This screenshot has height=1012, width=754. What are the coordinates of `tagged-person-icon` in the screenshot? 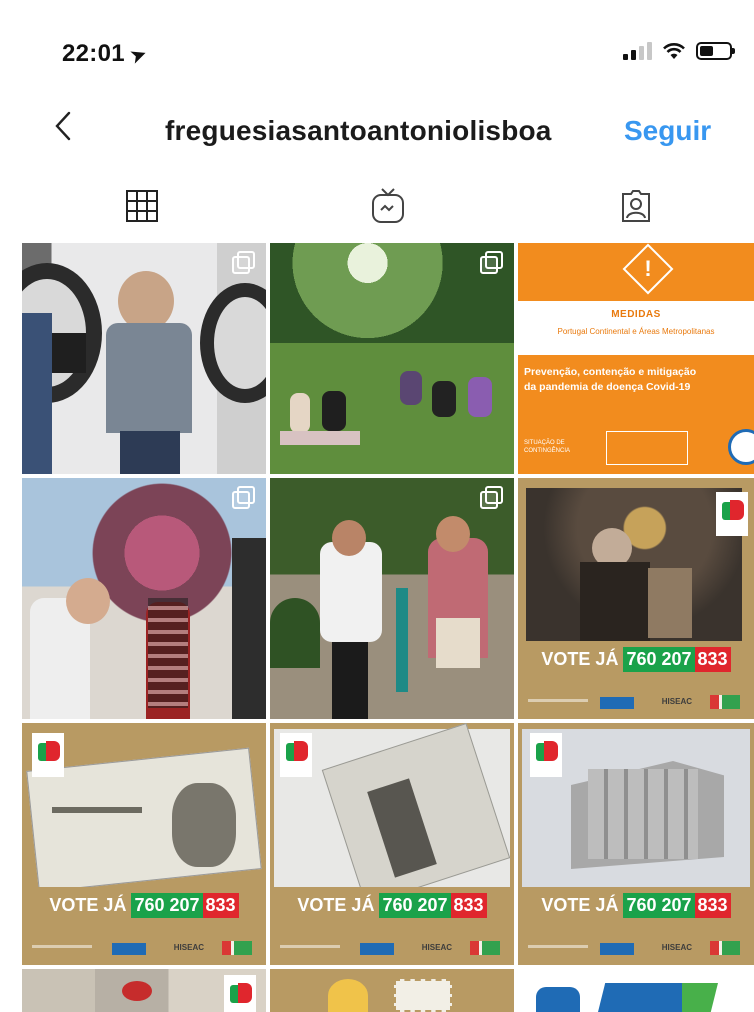 It's located at (636, 206).